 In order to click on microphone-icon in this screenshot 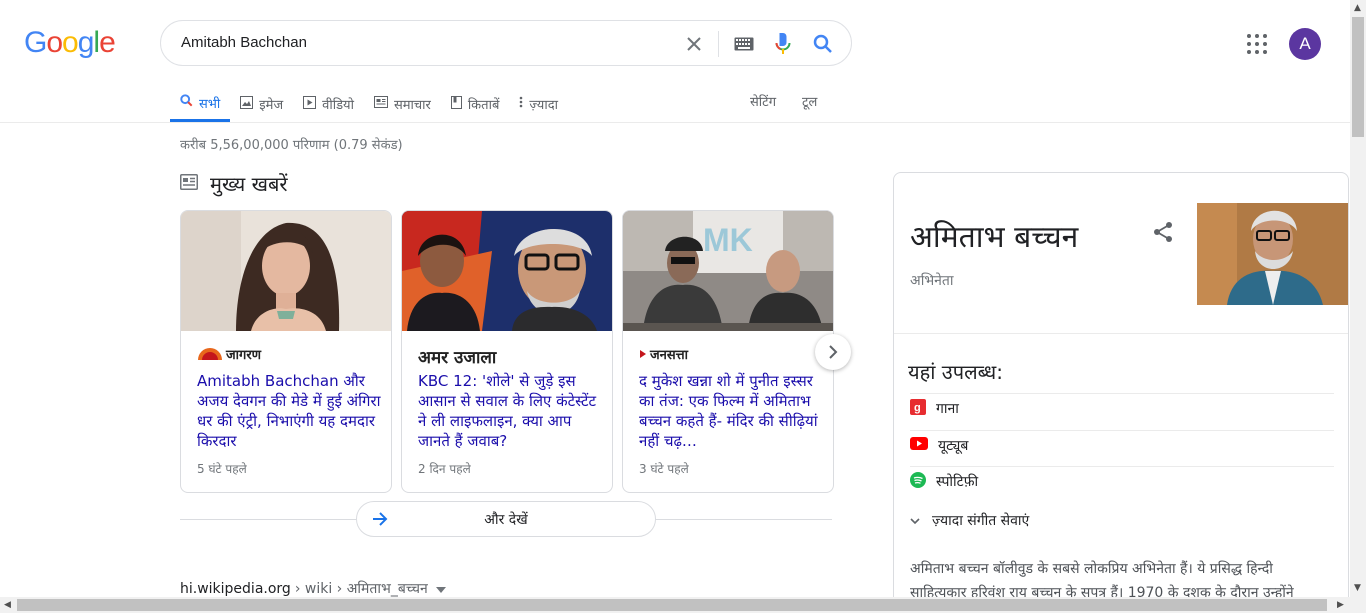, I will do `click(783, 44)`.